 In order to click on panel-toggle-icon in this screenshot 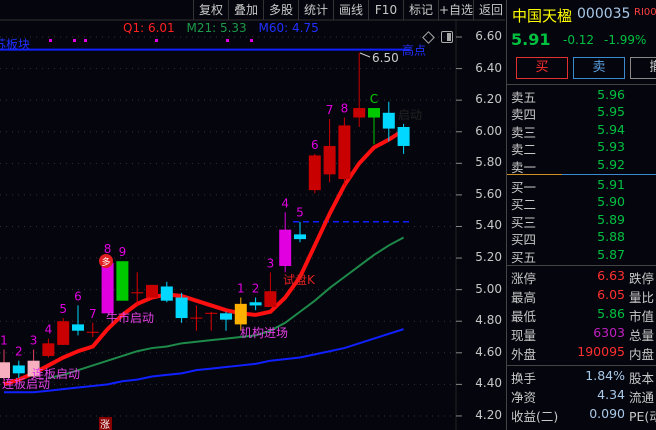, I will do `click(447, 37)`.